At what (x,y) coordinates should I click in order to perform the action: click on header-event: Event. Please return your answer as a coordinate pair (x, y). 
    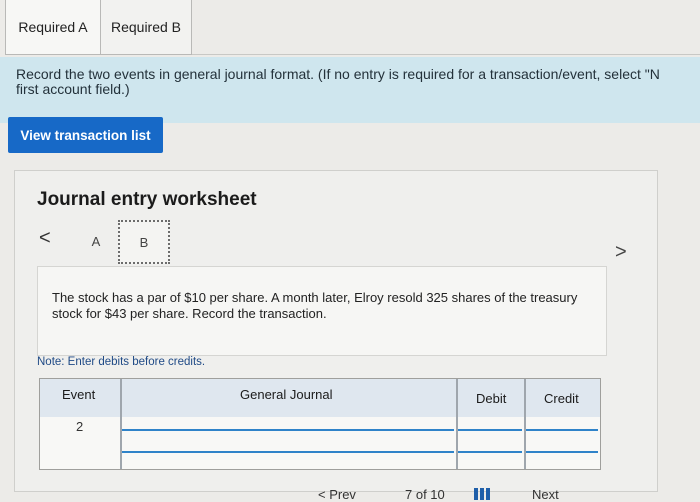
    Looking at the image, I should click on (79, 394).